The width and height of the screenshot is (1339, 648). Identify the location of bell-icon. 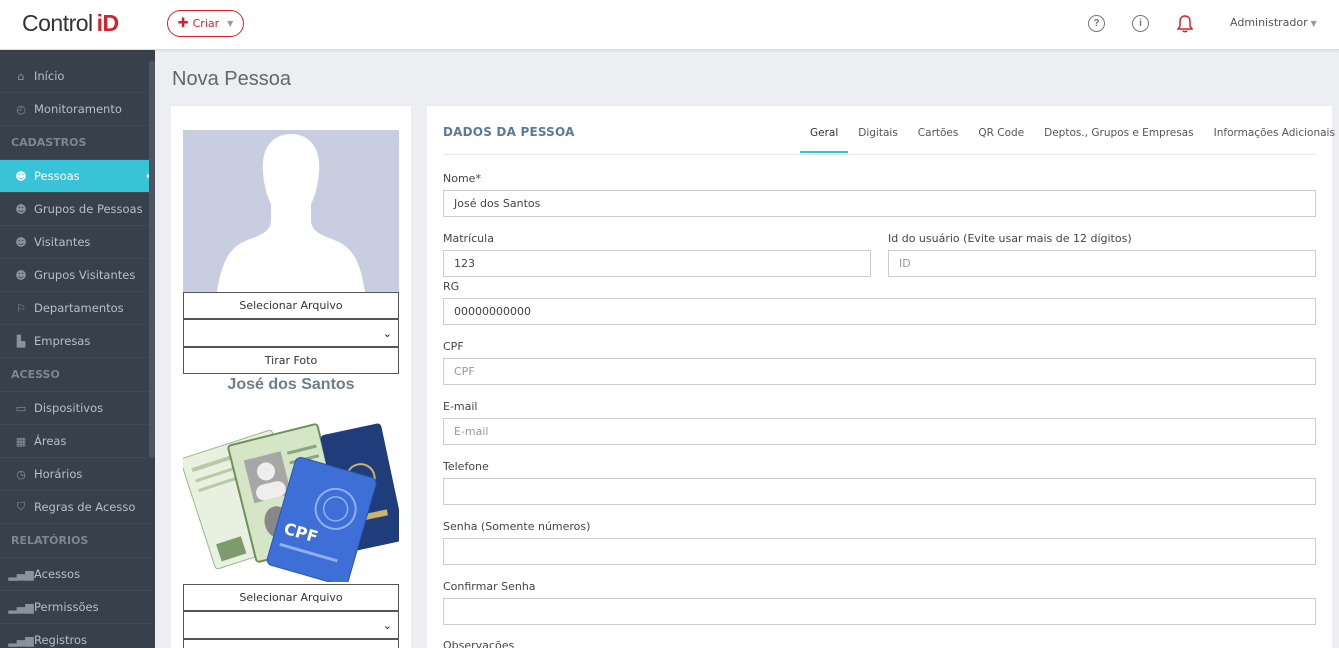
(1185, 24).